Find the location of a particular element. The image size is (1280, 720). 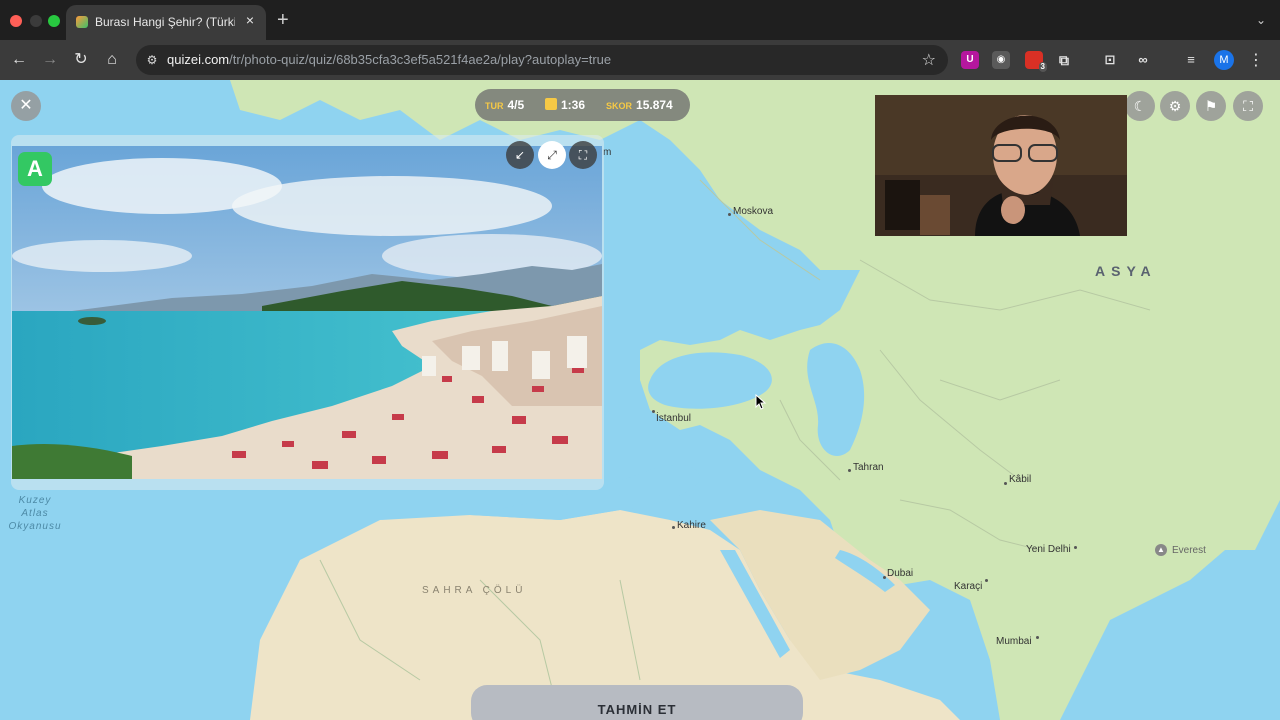

camera-extension-icon: ◉ is located at coordinates (1001, 60).